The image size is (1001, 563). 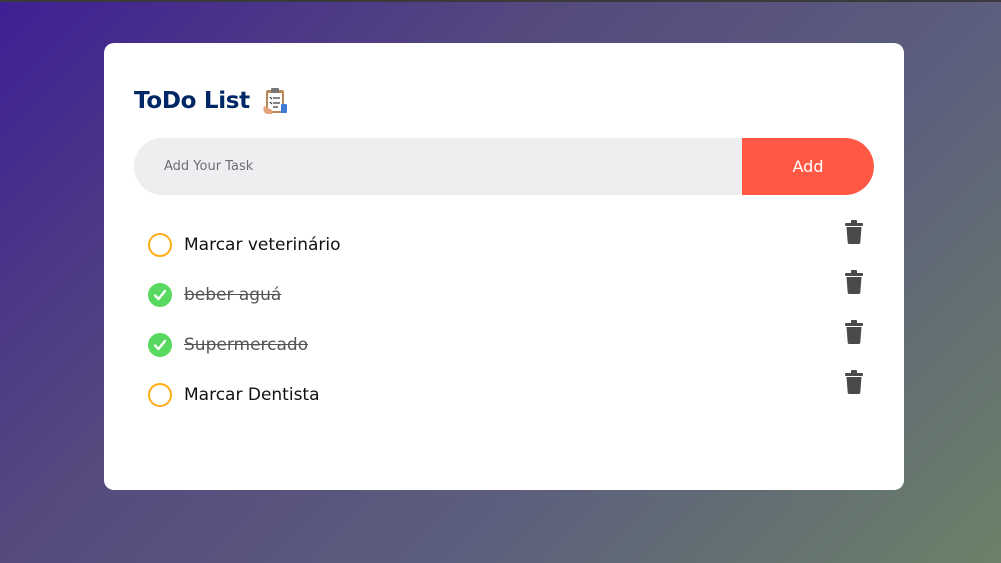 I want to click on task-item: Supermercado, so click(x=504, y=345).